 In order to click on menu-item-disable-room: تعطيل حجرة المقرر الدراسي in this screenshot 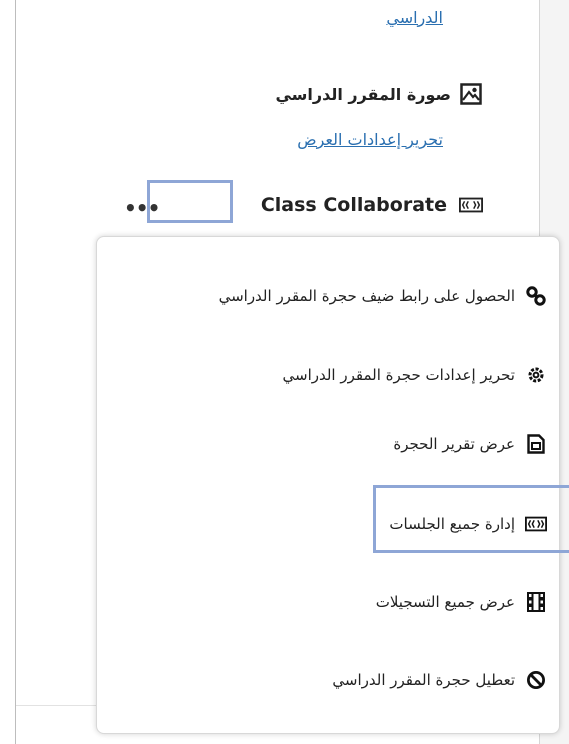, I will do `click(439, 680)`.